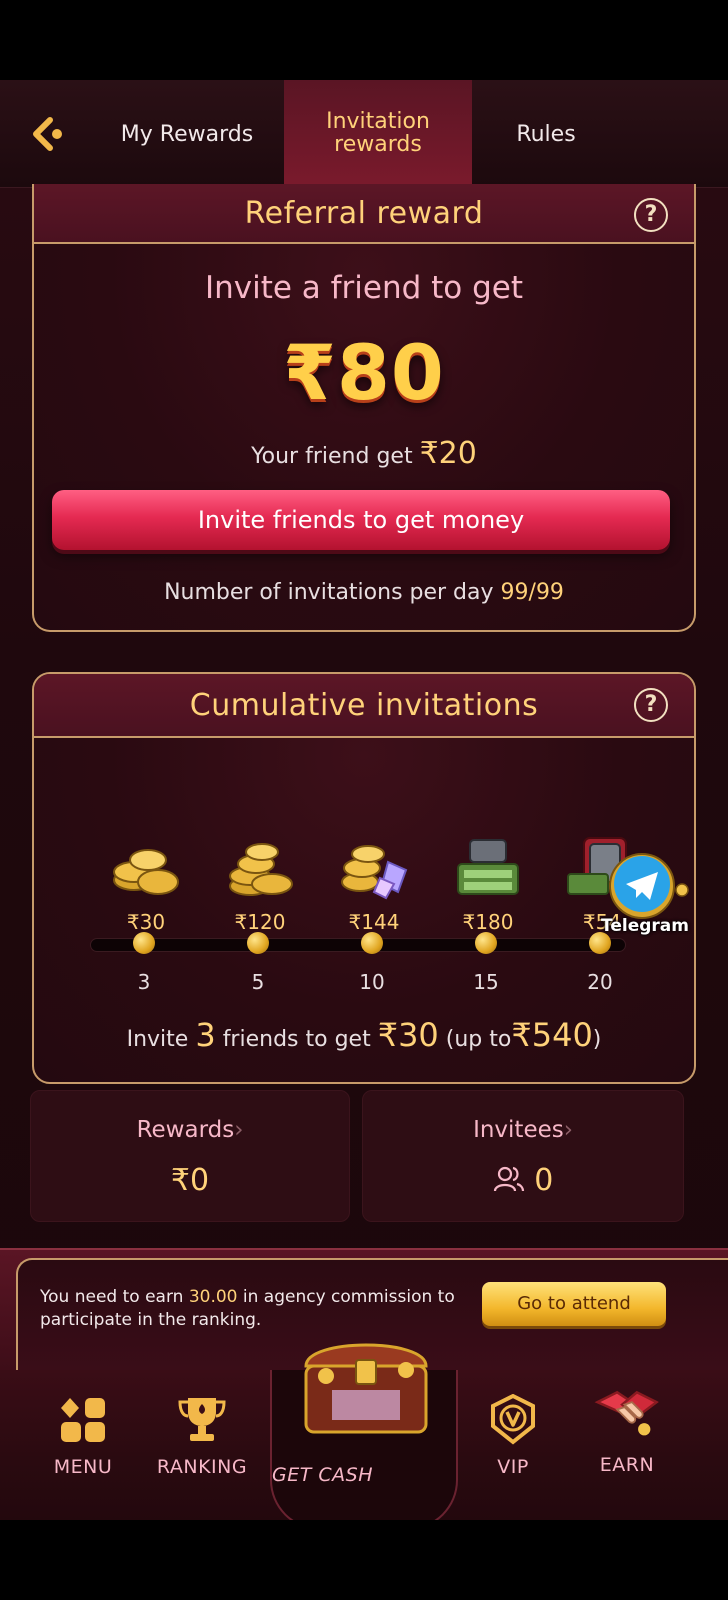 This screenshot has width=728, height=1600. I want to click on tier-item: ₹30, so click(146, 884).